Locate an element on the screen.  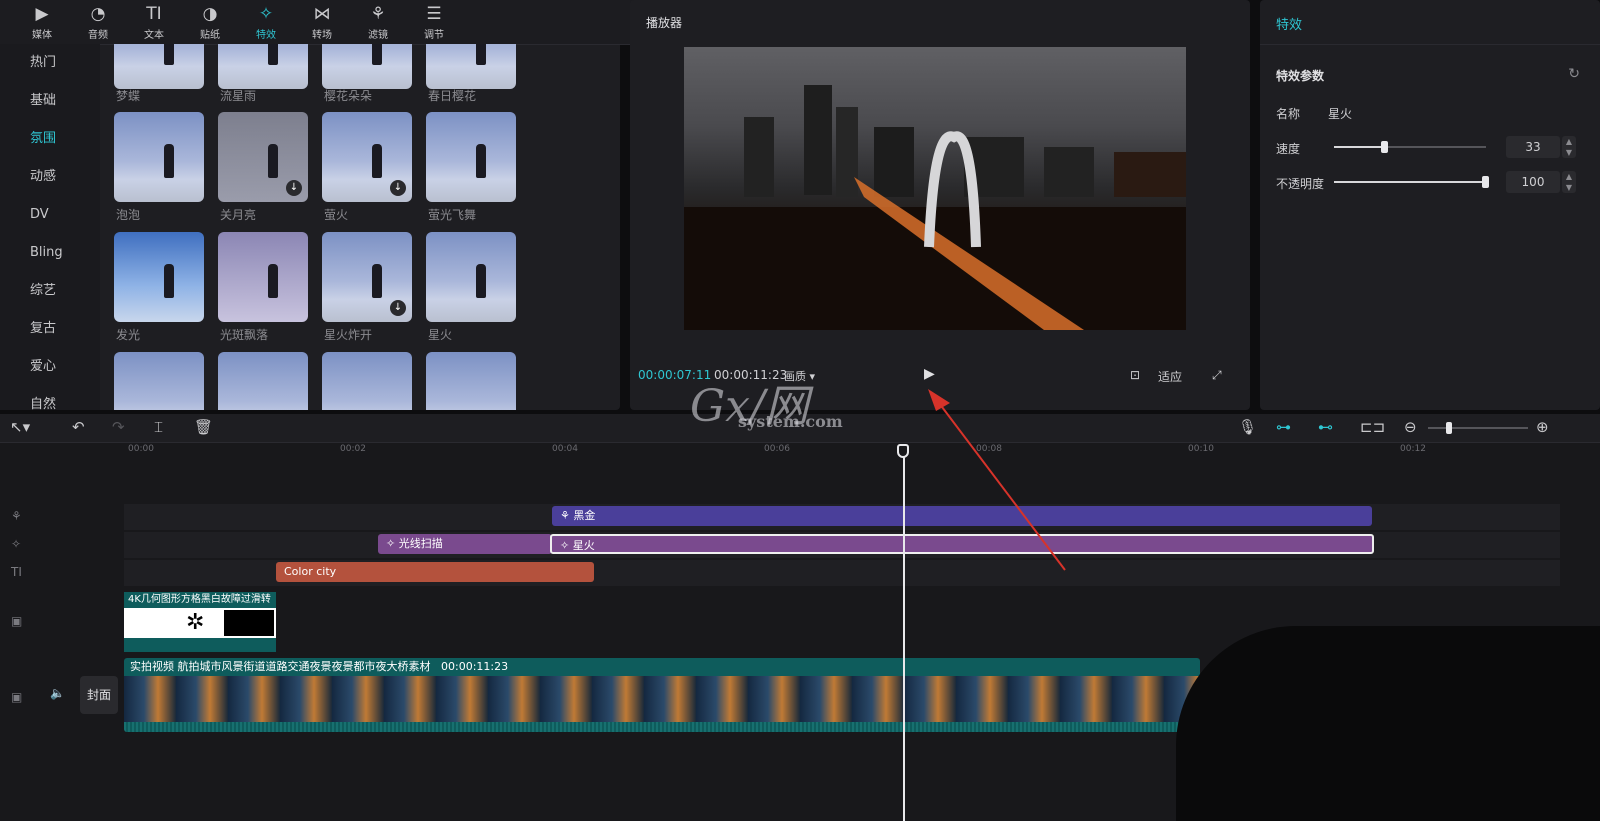
tab-audio: ◔ 音频 is located at coordinates (98, 22).